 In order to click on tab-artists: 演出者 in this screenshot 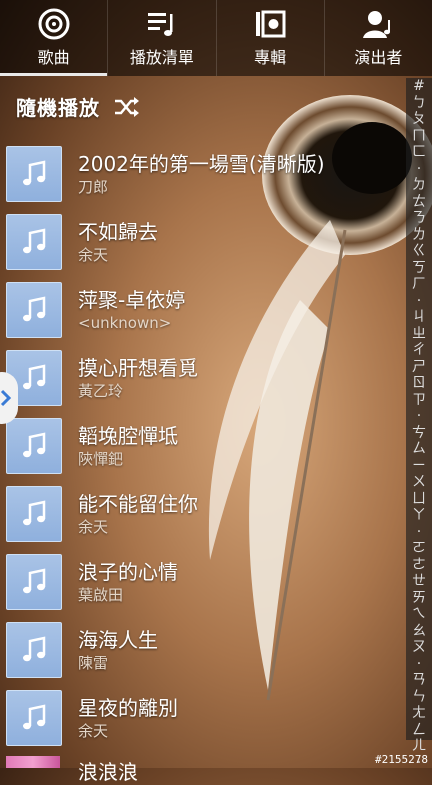, I will do `click(378, 38)`.